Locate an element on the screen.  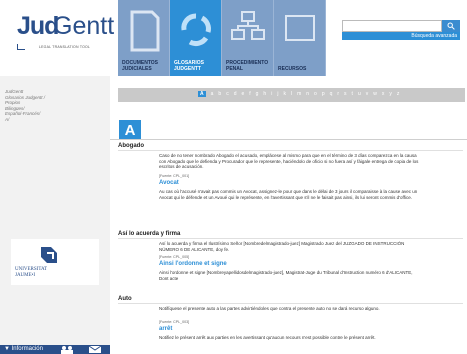
entry-equivalent: Avocat is located at coordinates (169, 183).